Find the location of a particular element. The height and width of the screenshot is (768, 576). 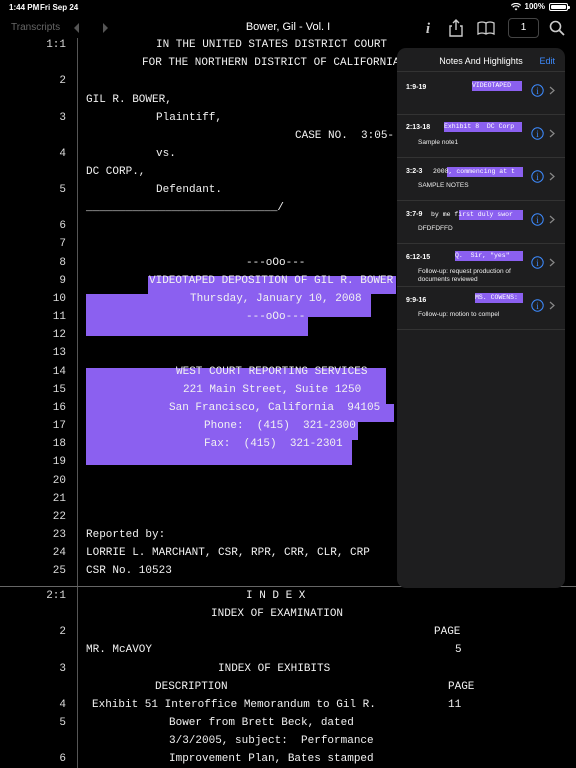

line-number: 16 is located at coordinates (59, 408).